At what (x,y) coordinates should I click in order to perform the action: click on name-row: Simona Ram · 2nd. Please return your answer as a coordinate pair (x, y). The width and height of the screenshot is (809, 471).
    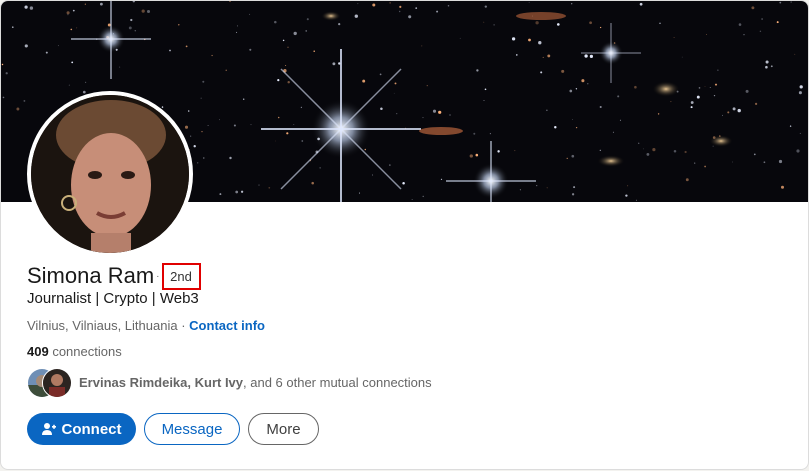
    Looking at the image, I should click on (114, 276).